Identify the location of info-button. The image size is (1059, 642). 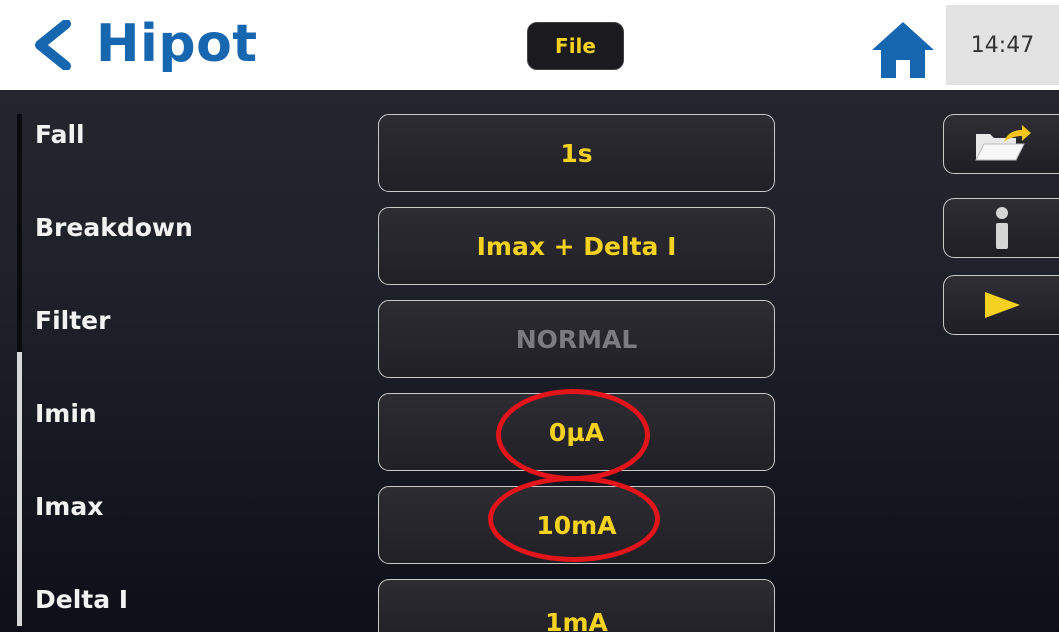
(1001, 228).